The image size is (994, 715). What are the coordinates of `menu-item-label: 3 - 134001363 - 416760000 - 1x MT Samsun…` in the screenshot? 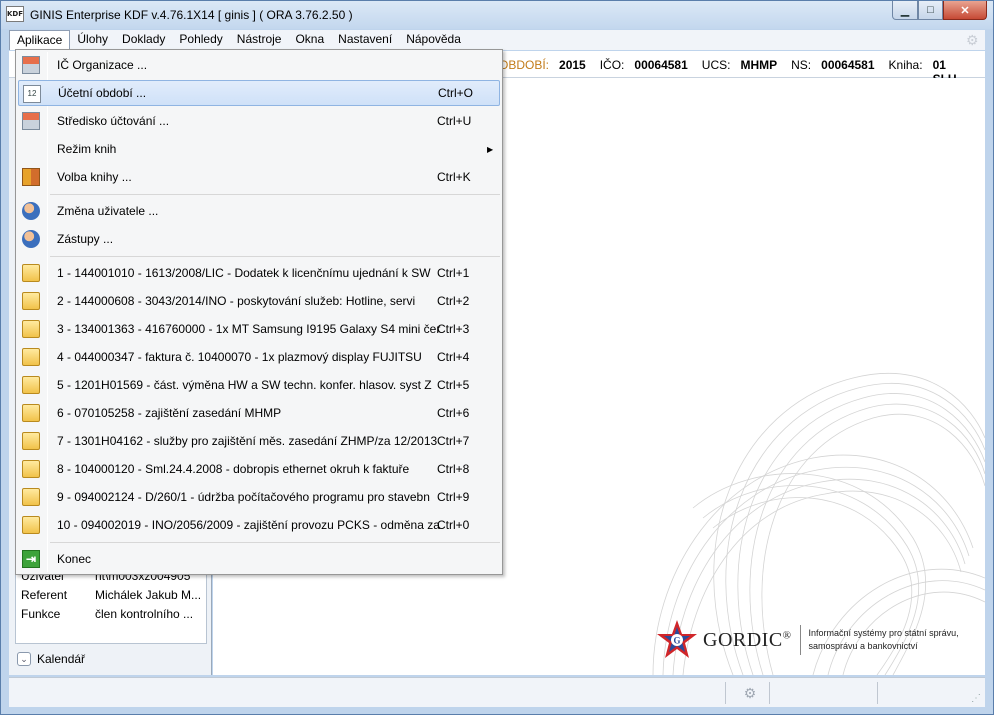 It's located at (249, 329).